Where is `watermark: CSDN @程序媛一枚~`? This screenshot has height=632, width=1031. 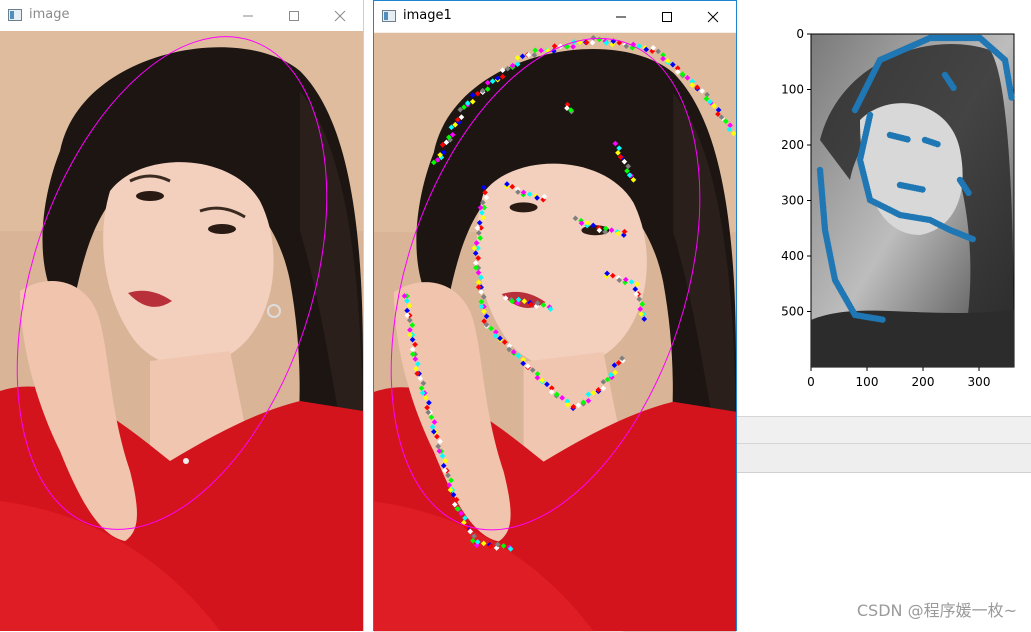
watermark: CSDN @程序媛一枚~ is located at coordinates (936, 610).